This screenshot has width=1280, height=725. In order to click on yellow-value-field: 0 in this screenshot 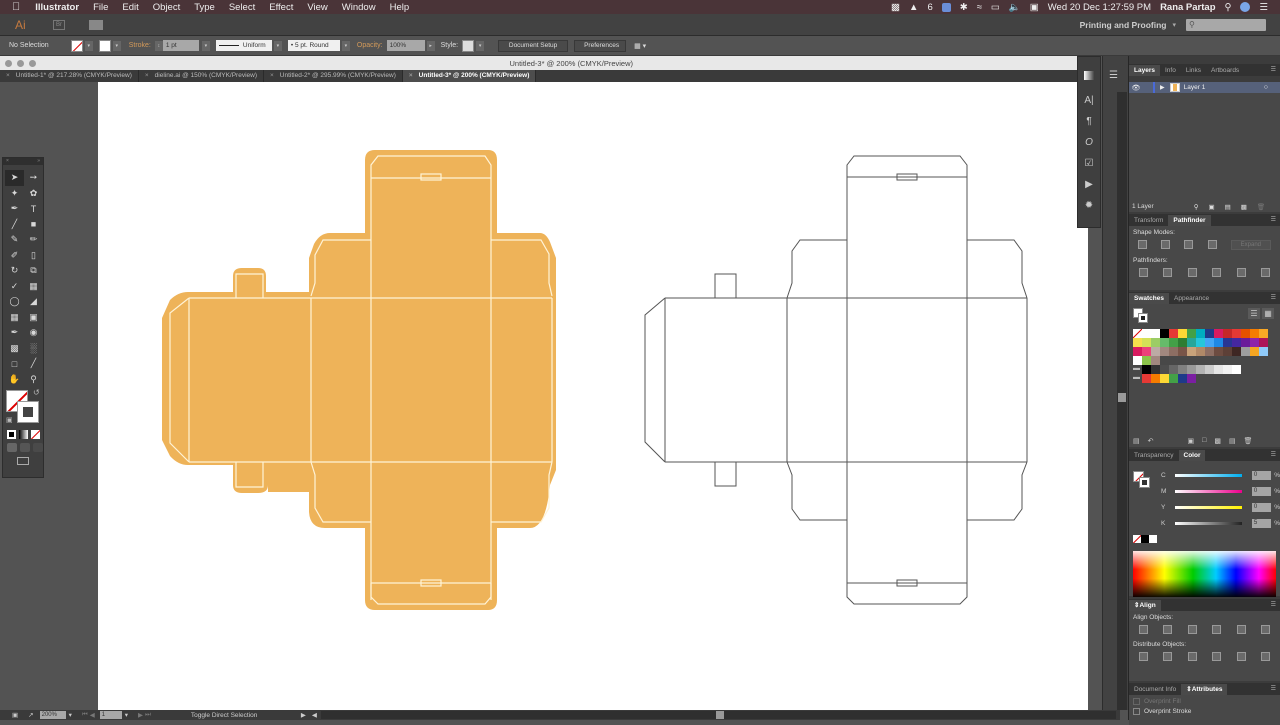, I will do `click(1261, 507)`.